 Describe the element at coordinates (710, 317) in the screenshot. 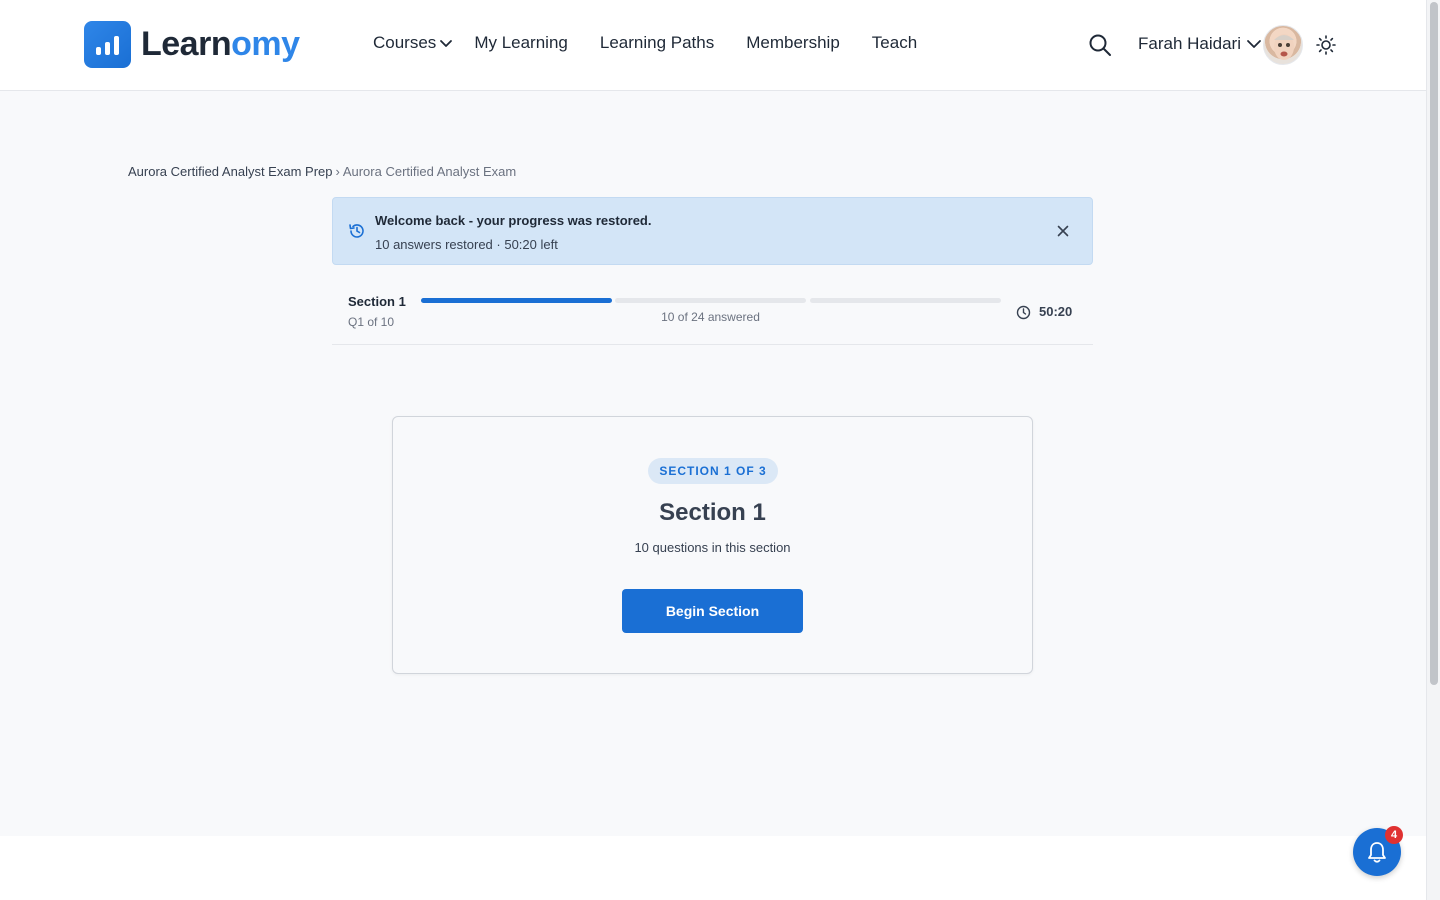

I see `answered-count: 10 of 24 answered` at that location.